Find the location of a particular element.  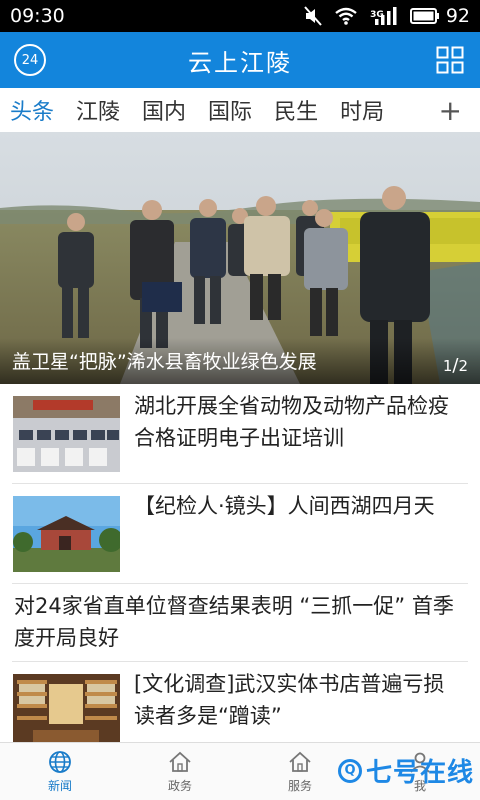

news-item: [文化调查]武汉实体书店普遍亏损 读者多是“蹭读” is located at coordinates (240, 702).